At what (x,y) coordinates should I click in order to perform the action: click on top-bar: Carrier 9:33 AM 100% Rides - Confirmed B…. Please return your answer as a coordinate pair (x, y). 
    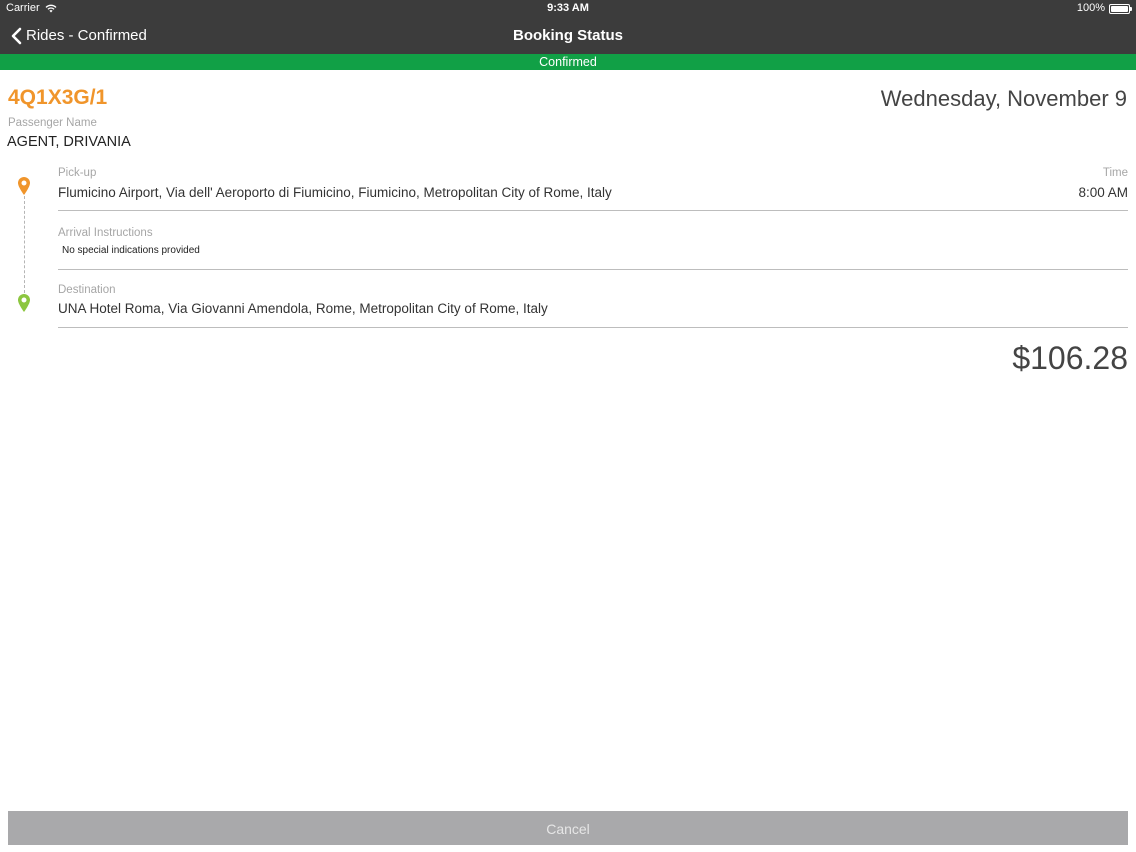
    Looking at the image, I should click on (568, 27).